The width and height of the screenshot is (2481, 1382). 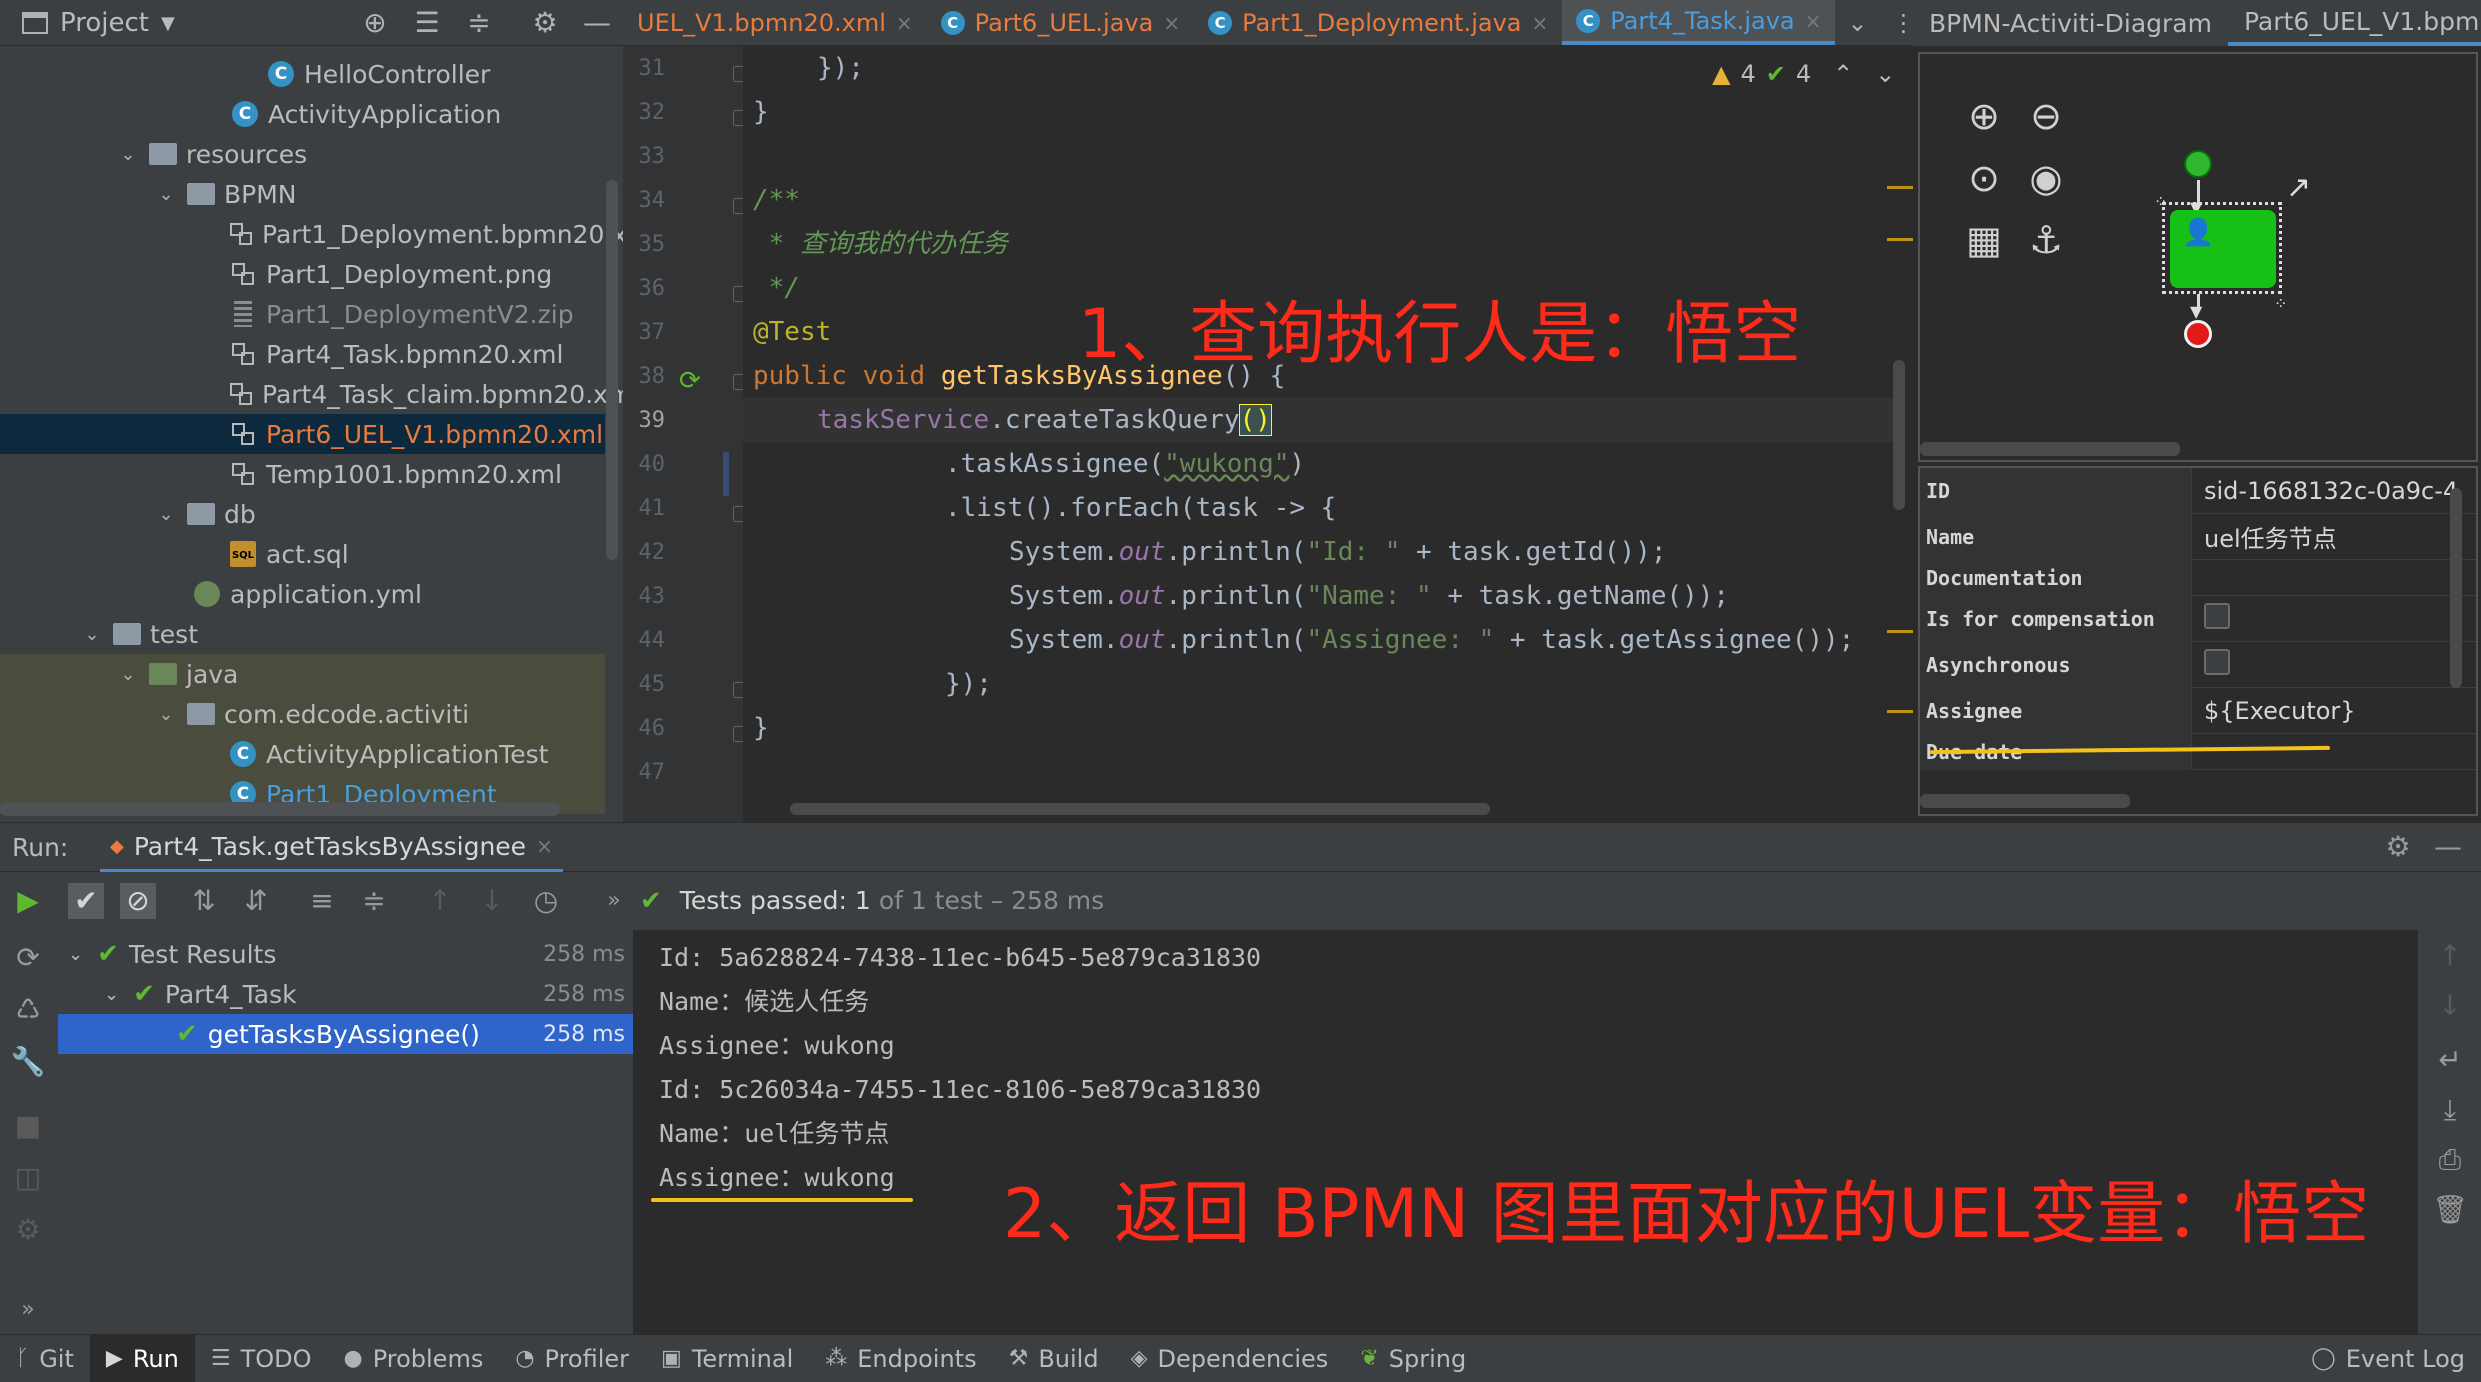 I want to click on connect-arrow-icon: ↗, so click(x=2298, y=187).